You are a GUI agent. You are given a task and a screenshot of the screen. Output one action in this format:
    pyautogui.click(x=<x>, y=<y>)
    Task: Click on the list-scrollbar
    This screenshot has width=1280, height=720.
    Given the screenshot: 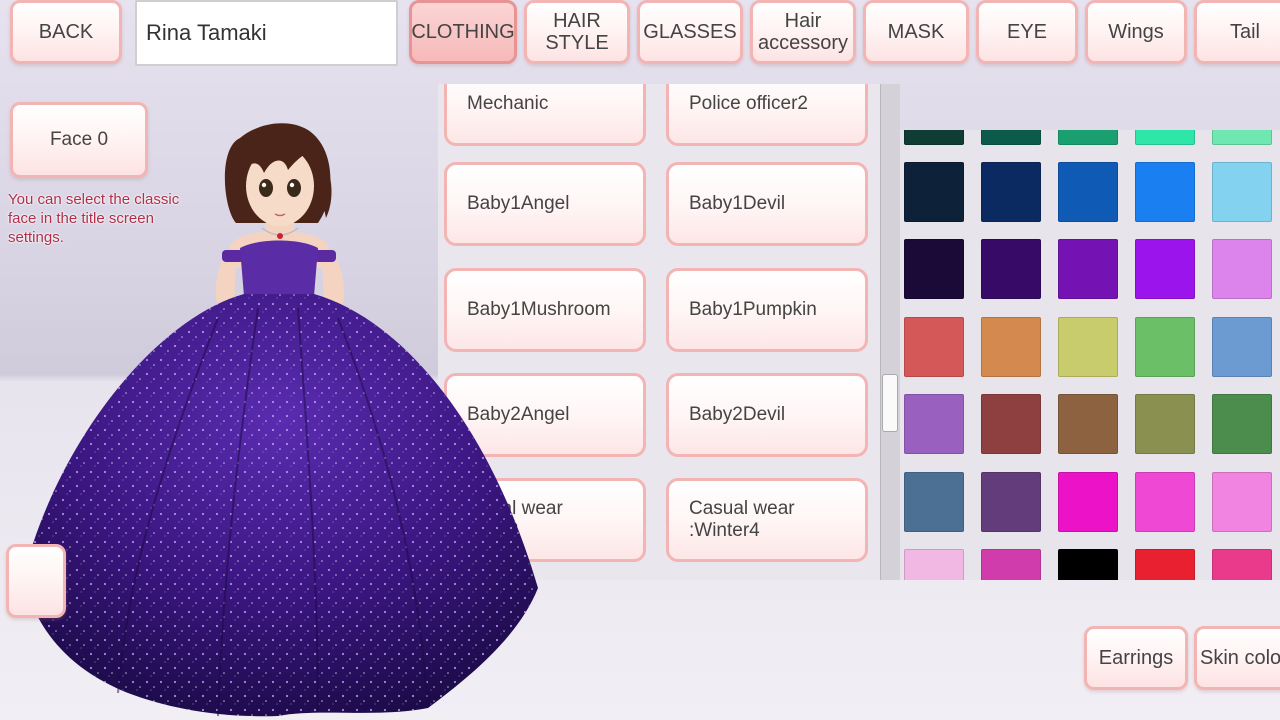 What is the action you would take?
    pyautogui.click(x=890, y=332)
    